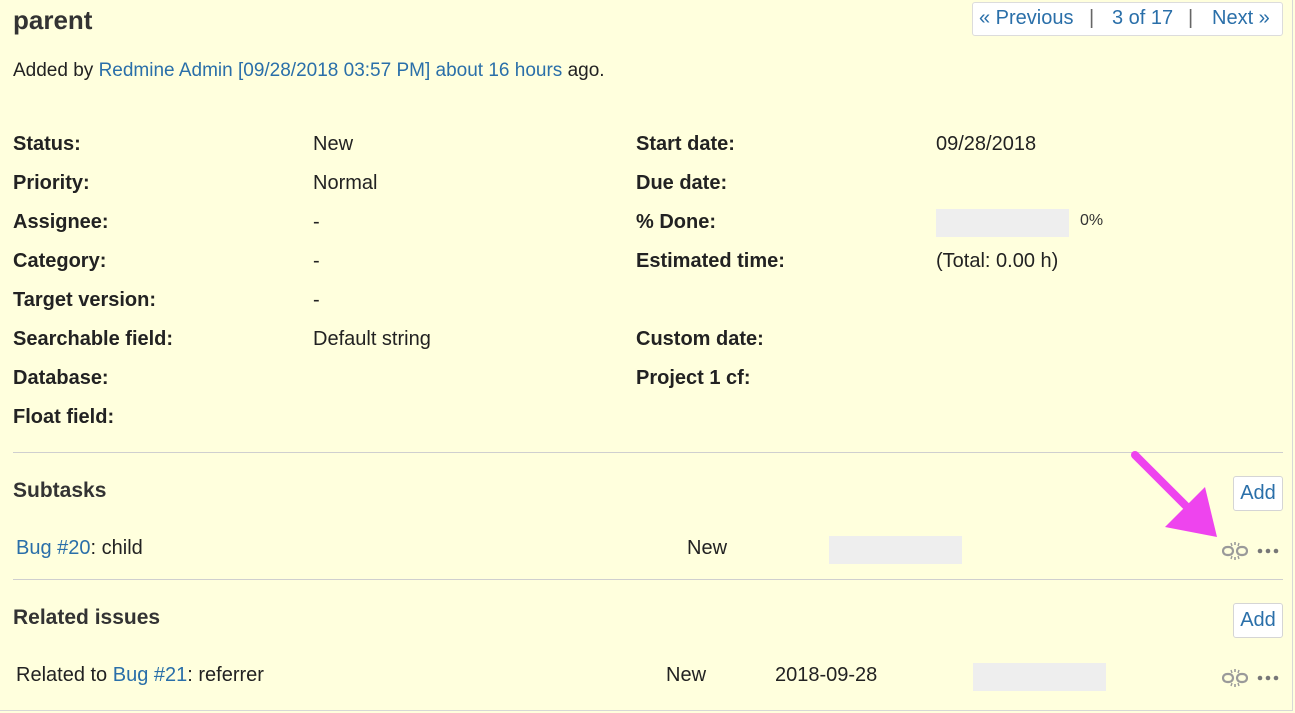 The width and height of the screenshot is (1295, 713). I want to click on searchable-field-value: Default string, so click(372, 339).